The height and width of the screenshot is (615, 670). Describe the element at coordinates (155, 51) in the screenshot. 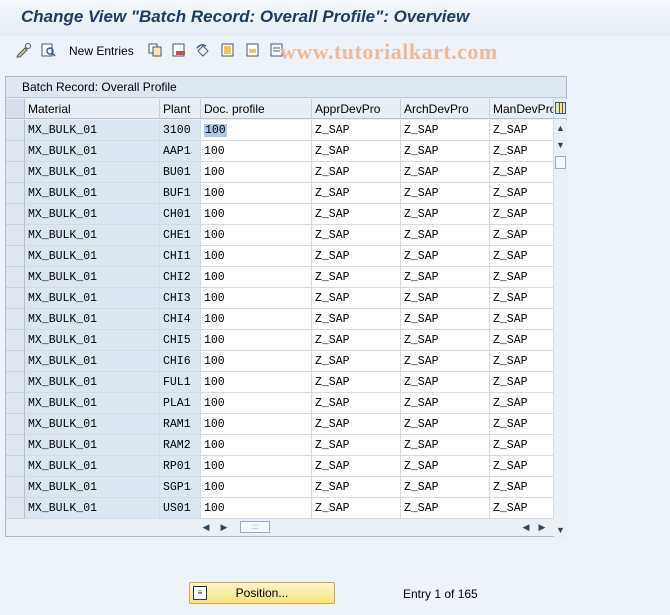

I see `copy-icon` at that location.